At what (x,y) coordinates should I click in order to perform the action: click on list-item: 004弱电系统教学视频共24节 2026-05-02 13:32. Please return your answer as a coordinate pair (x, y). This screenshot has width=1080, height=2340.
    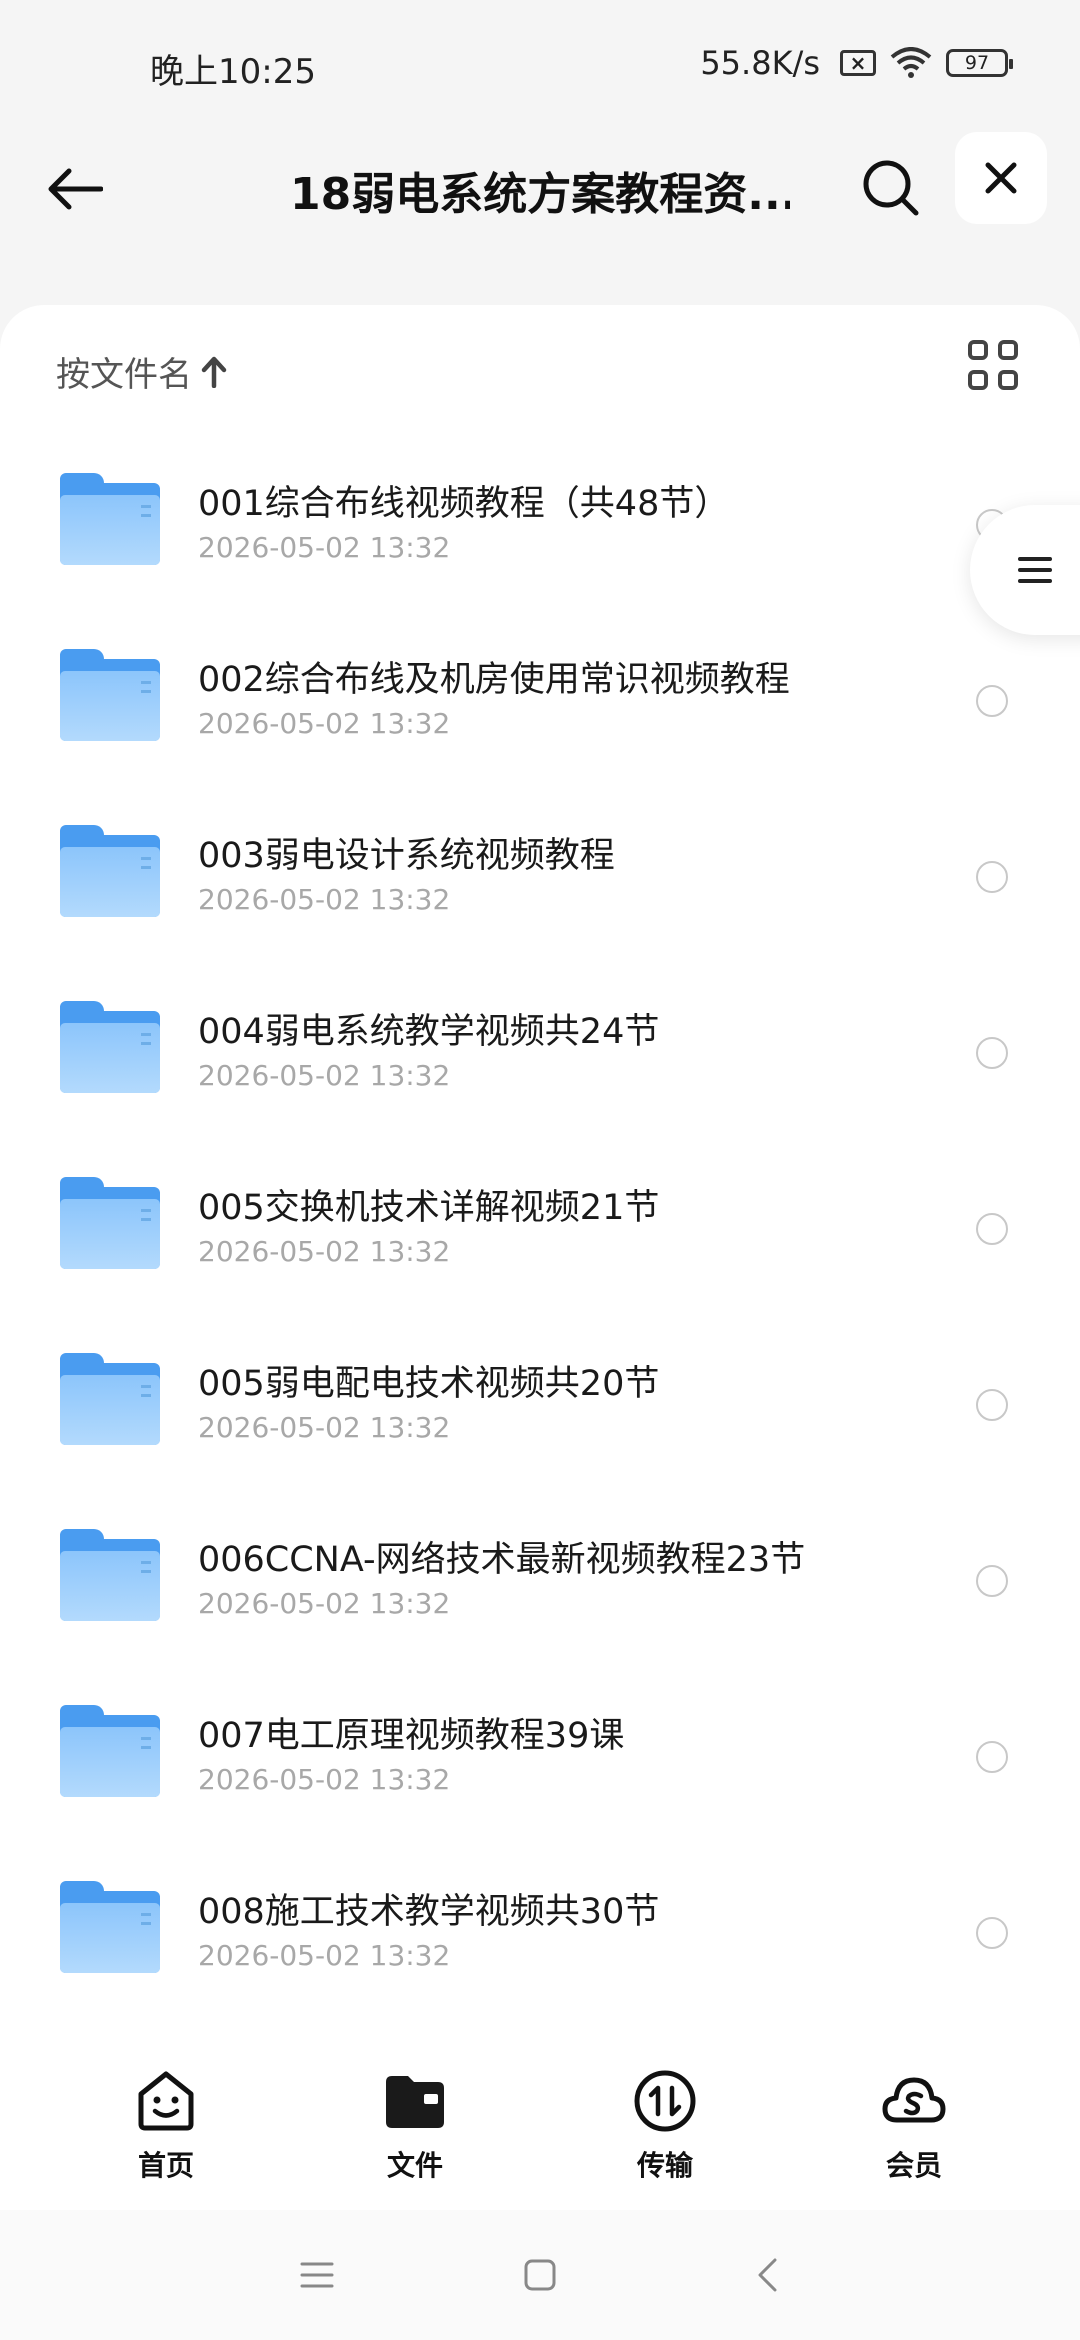
    Looking at the image, I should click on (540, 1069).